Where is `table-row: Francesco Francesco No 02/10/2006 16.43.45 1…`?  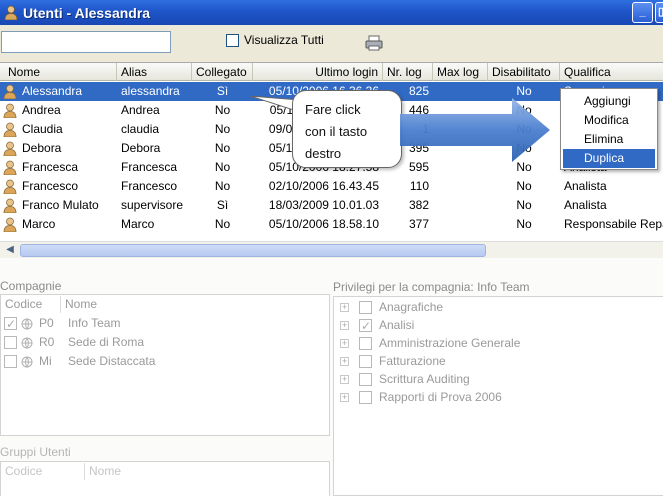
table-row: Francesco Francesco No 02/10/2006 16.43.45 1… is located at coordinates (331, 186).